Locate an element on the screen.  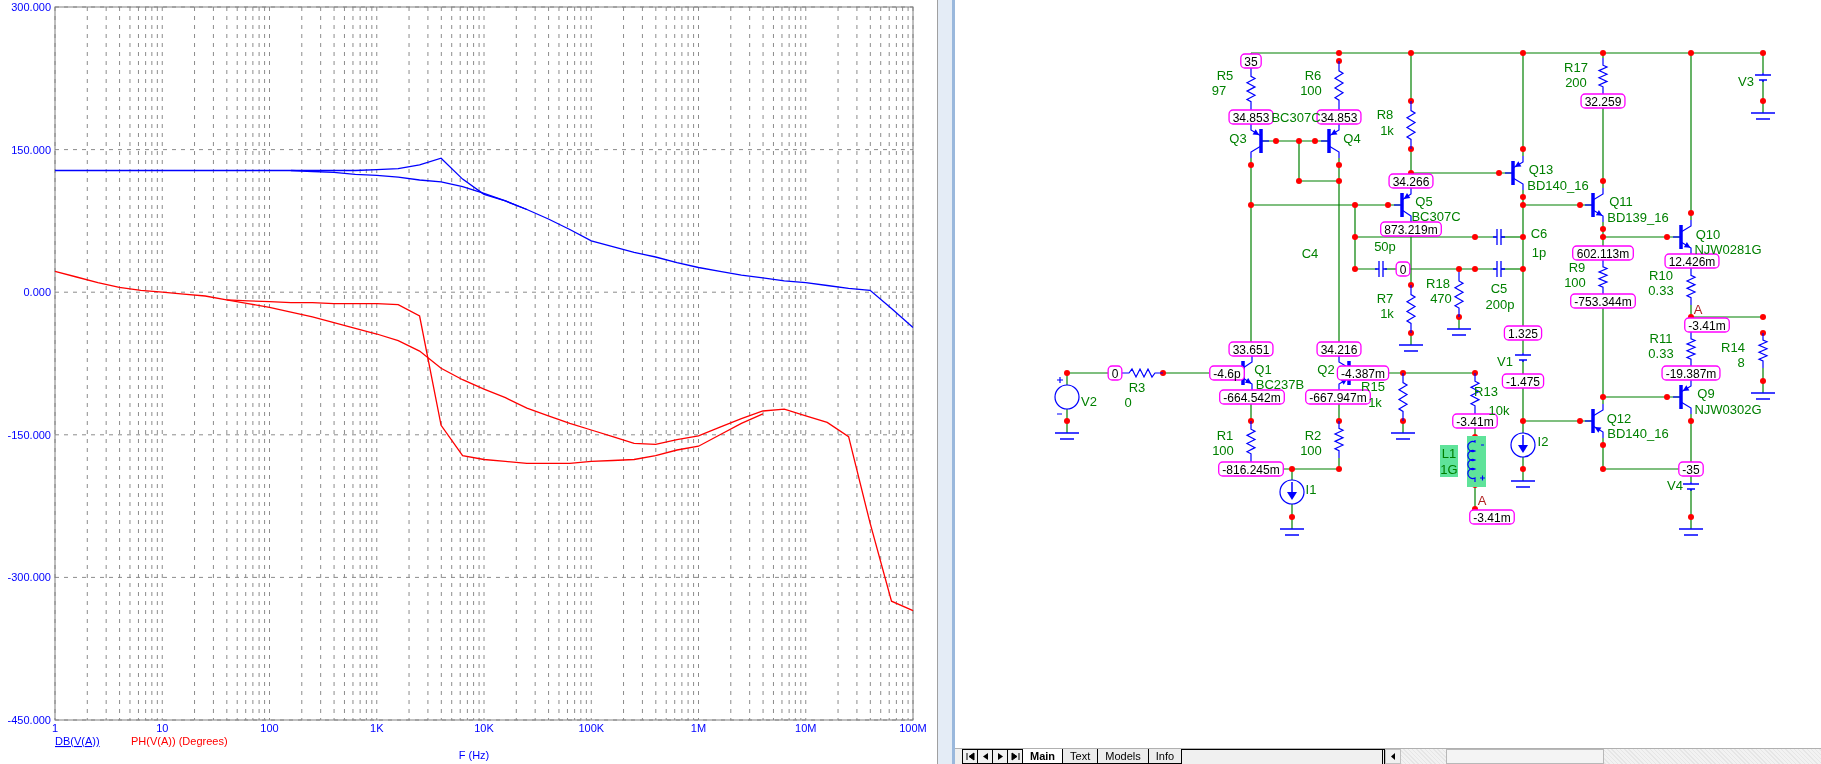
component-label: R1 is located at coordinates (1225, 435).